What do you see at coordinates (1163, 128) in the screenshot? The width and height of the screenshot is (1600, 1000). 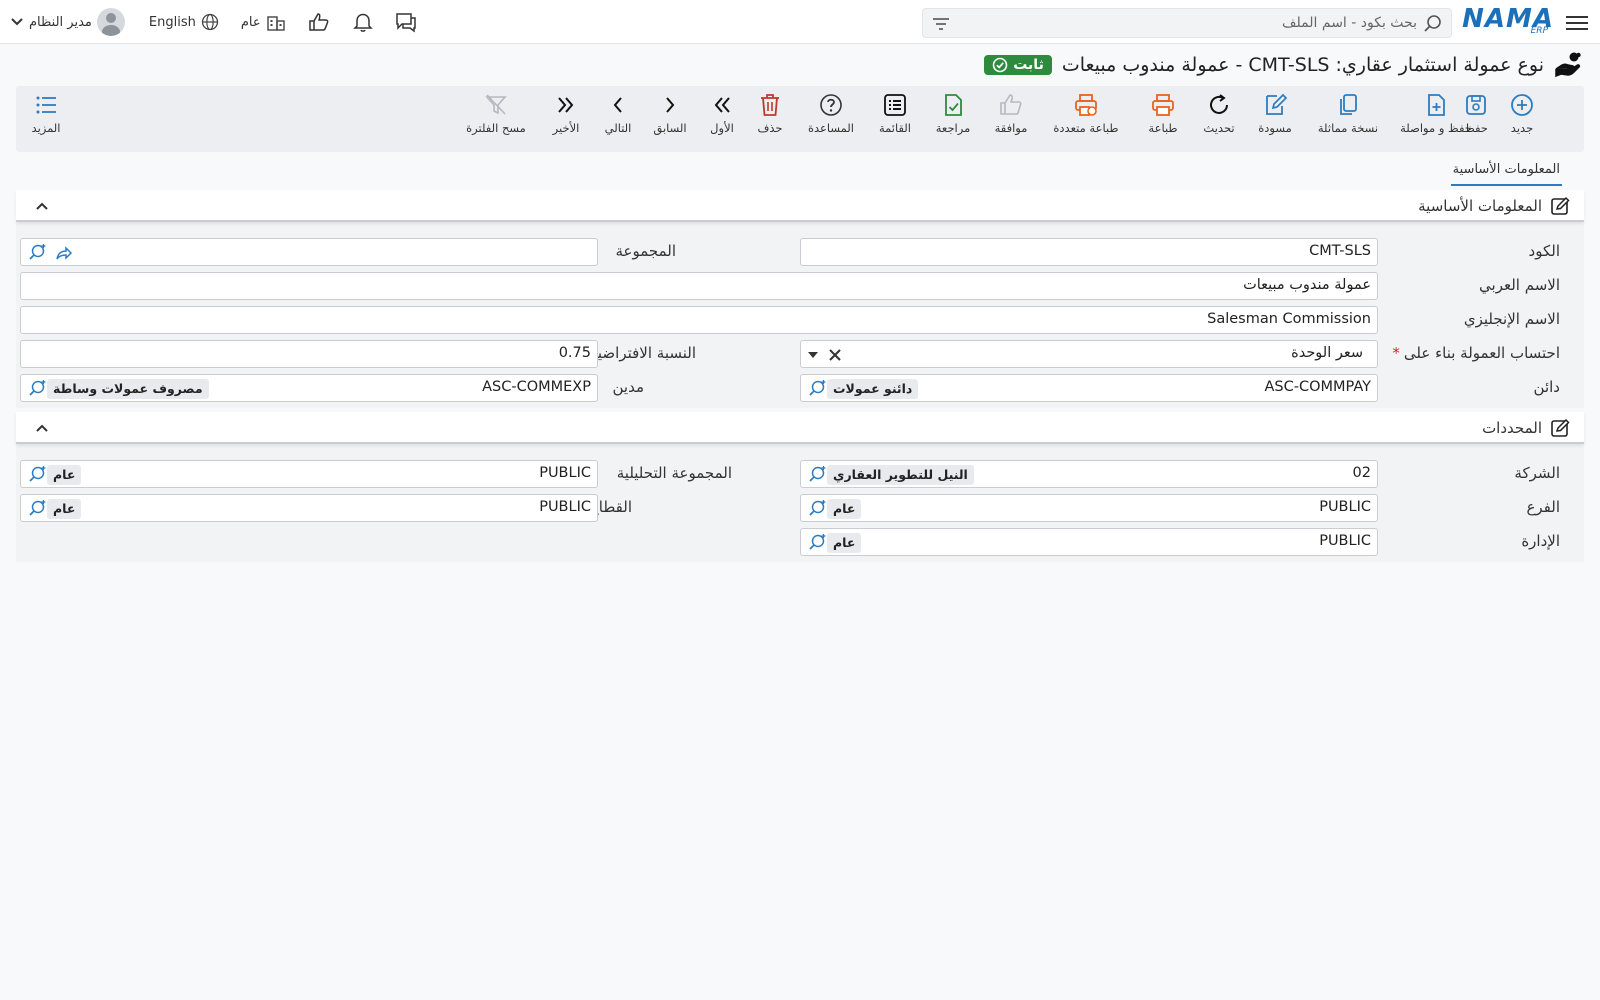 I see `print-label: طباعة` at bounding box center [1163, 128].